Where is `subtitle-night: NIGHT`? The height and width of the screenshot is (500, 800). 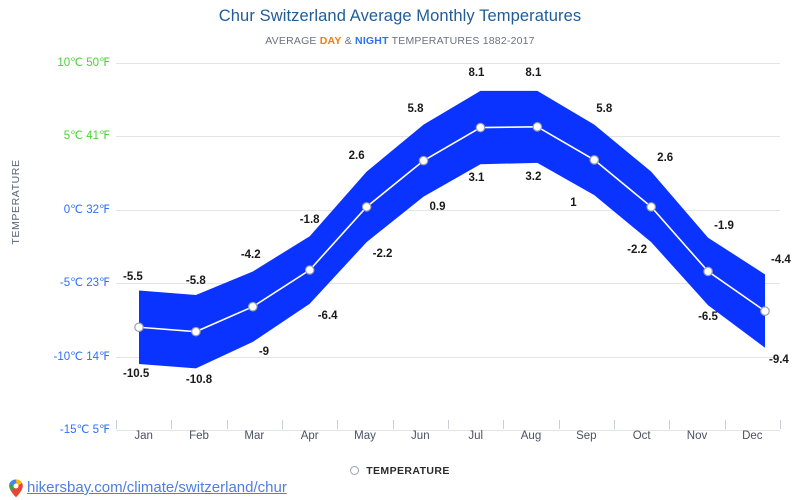
subtitle-night: NIGHT is located at coordinates (372, 41).